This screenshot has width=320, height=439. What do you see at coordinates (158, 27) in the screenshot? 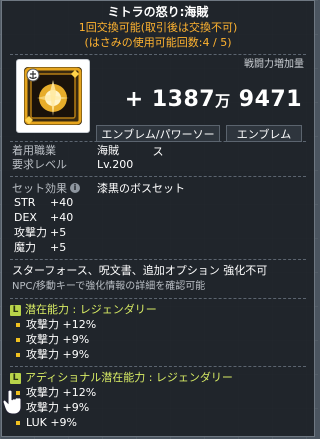
I see `trade-status: 1回交換可能(取引後は交換不可)` at bounding box center [158, 27].